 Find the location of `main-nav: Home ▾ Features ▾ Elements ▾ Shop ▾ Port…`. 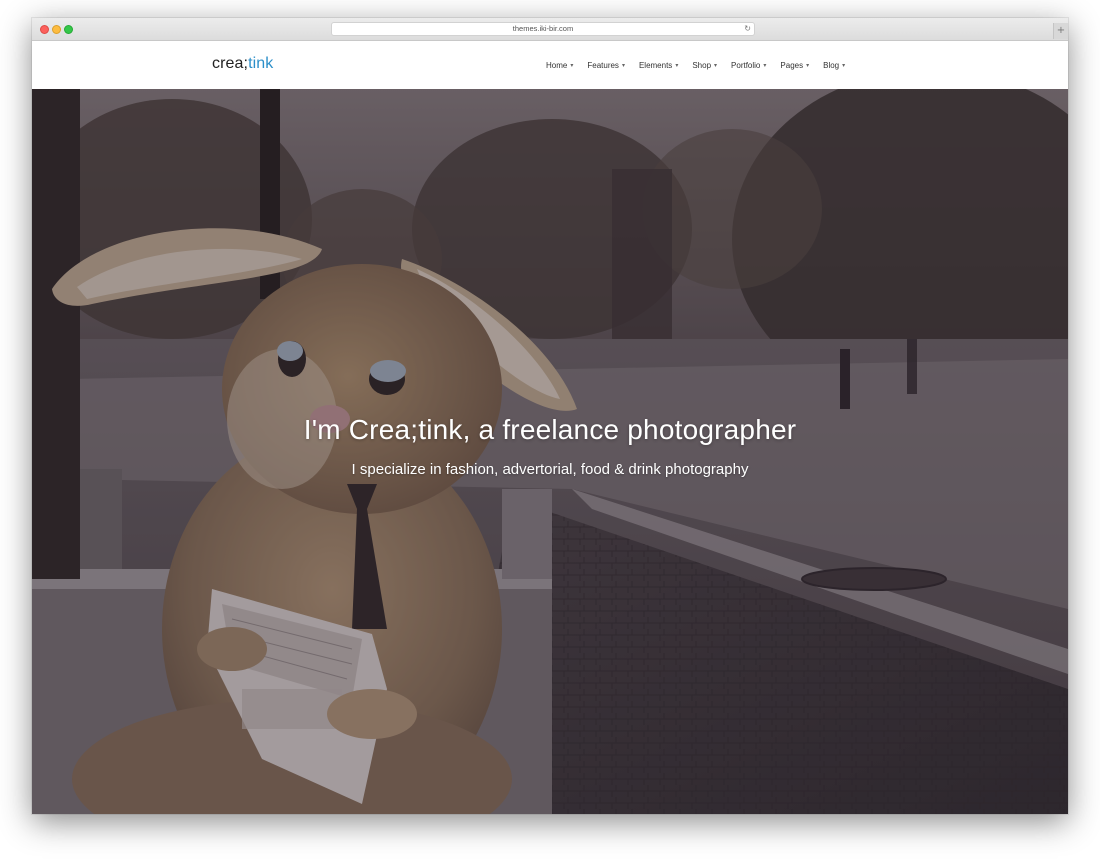

main-nav: Home ▾ Features ▾ Elements ▾ Shop ▾ Port… is located at coordinates (702, 65).